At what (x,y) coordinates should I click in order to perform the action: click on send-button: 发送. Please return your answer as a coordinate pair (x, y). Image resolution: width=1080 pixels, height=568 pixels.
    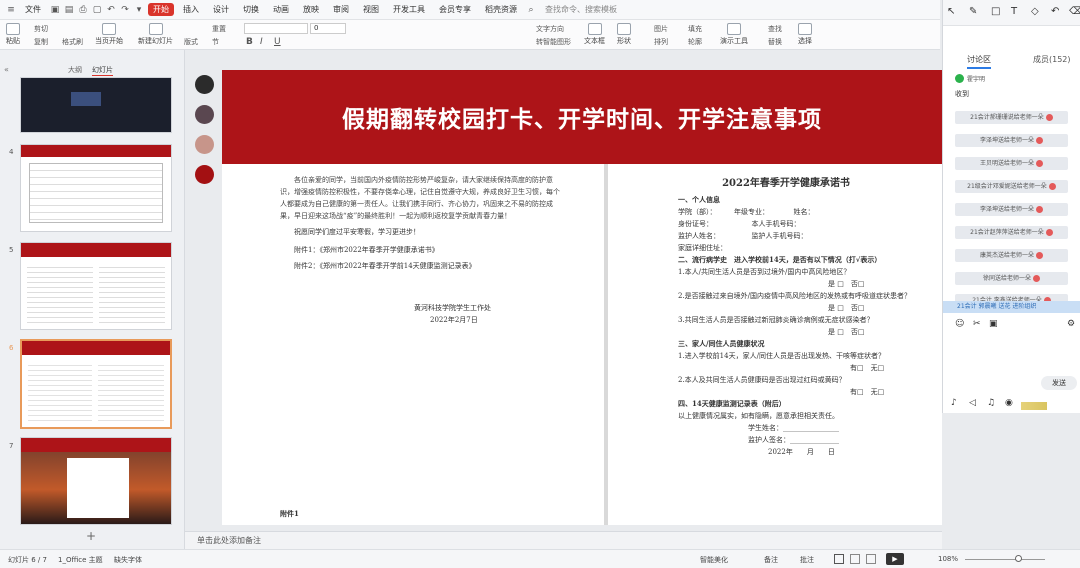
    Looking at the image, I should click on (1059, 383).